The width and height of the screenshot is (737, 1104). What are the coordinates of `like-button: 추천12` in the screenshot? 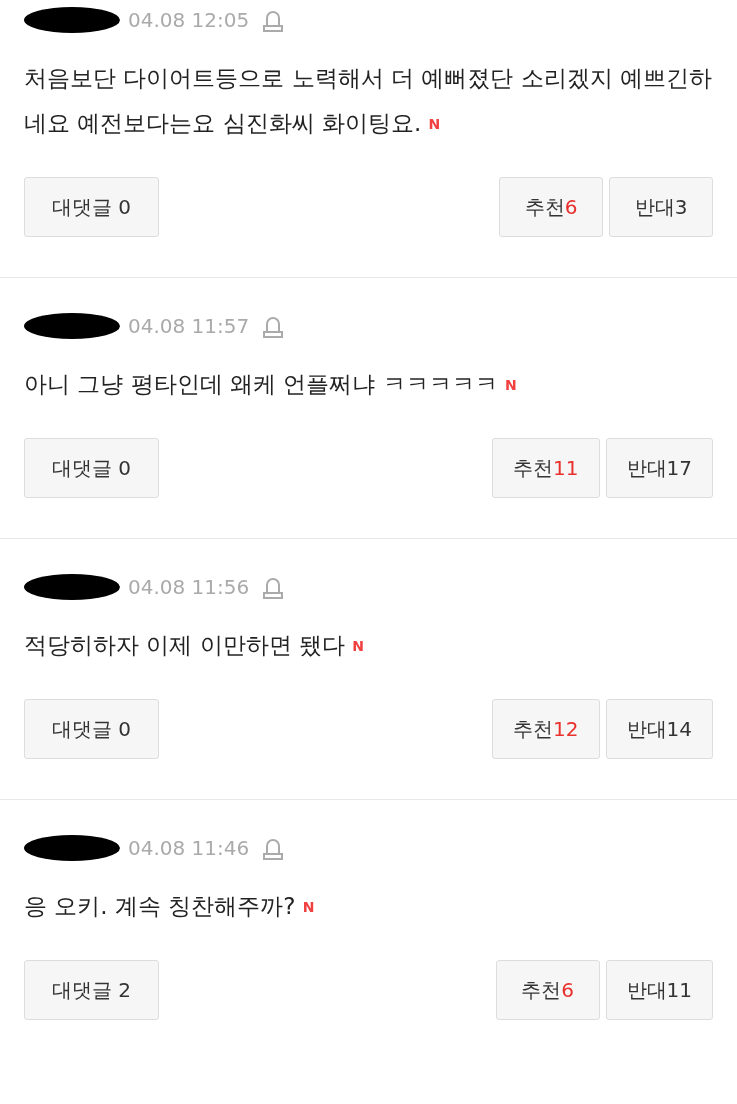 It's located at (546, 729).